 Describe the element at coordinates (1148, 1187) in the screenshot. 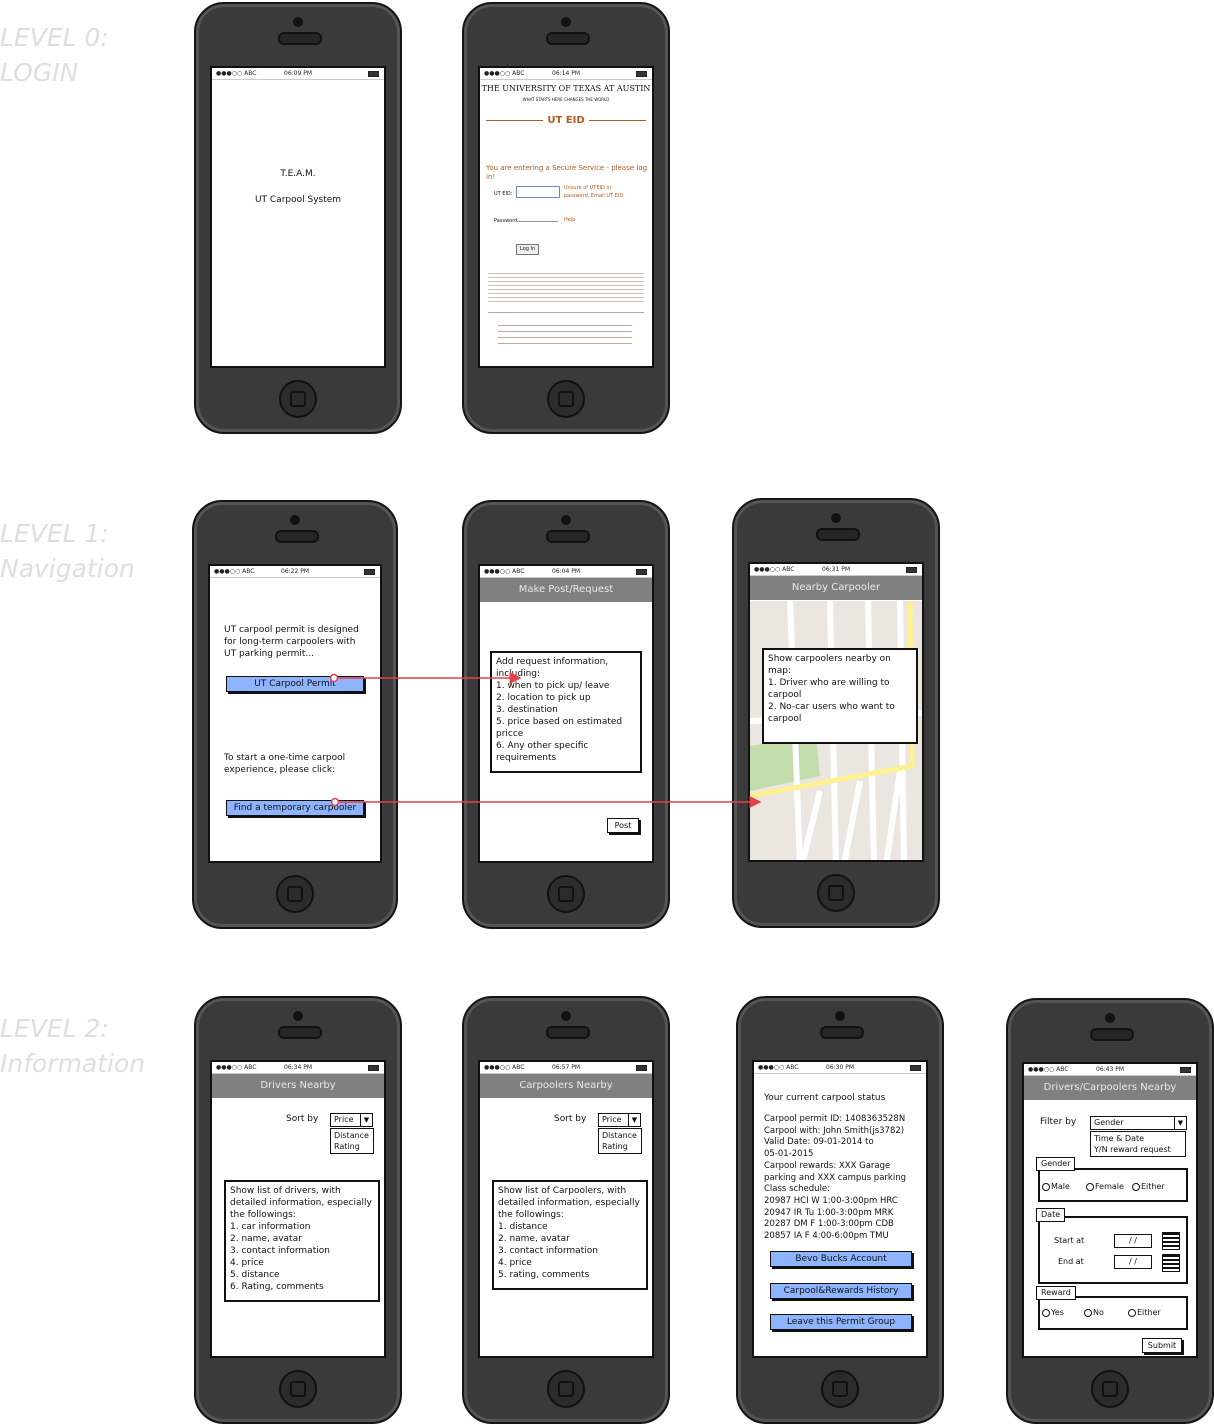

I see `gender-either-radio: Either` at that location.